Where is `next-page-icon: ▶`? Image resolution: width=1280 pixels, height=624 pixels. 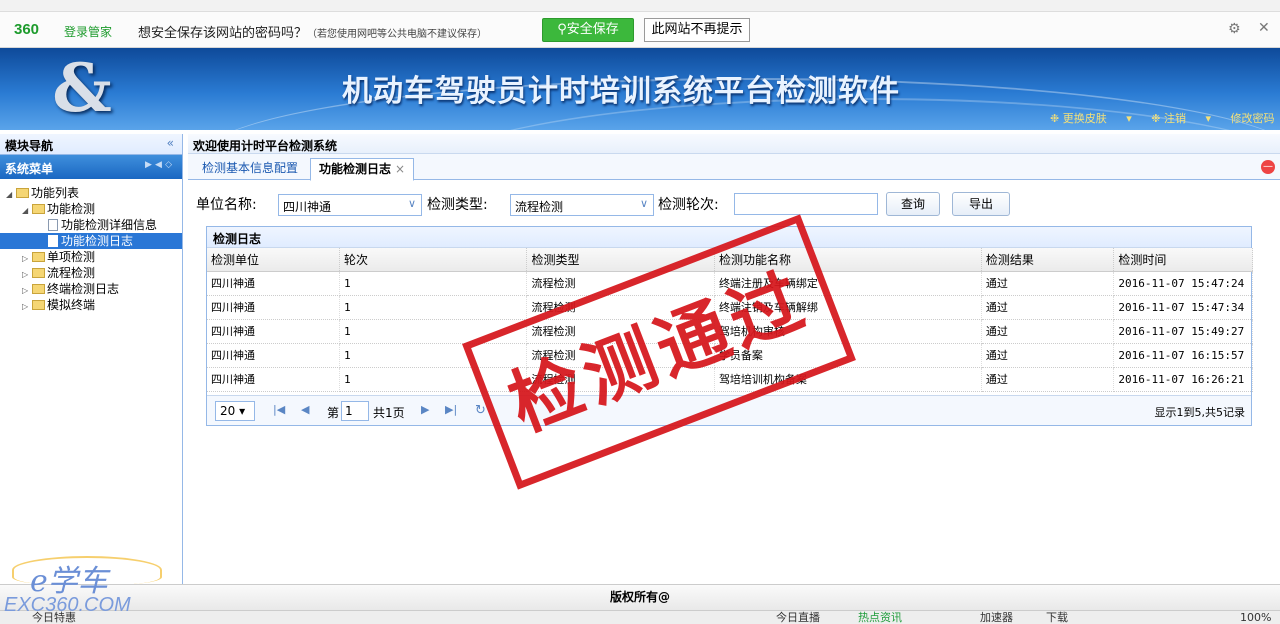 next-page-icon: ▶ is located at coordinates (425, 409).